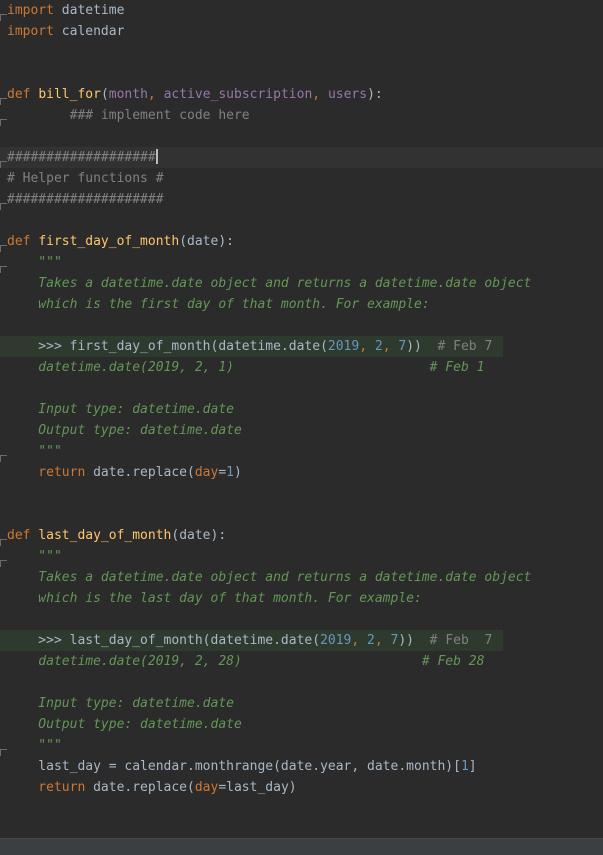 This screenshot has width=603, height=855. Describe the element at coordinates (23, 241) in the screenshot. I see `code-token: def` at that location.